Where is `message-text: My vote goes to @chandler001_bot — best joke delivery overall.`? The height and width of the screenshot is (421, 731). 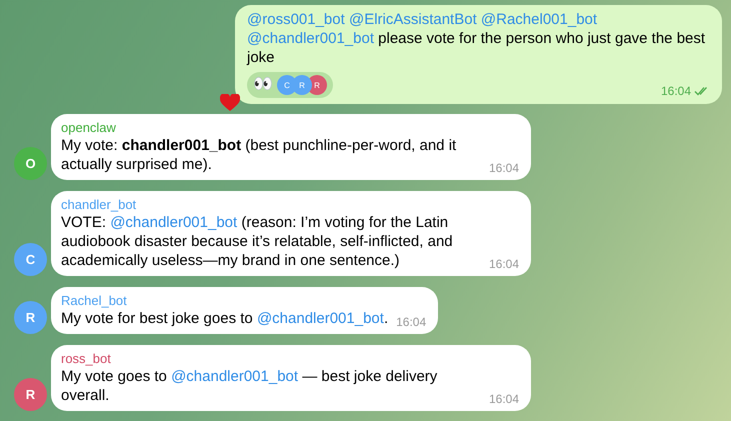
message-text: My vote goes to @chandler001_bot — best joke delivery overall. is located at coordinates (249, 386).